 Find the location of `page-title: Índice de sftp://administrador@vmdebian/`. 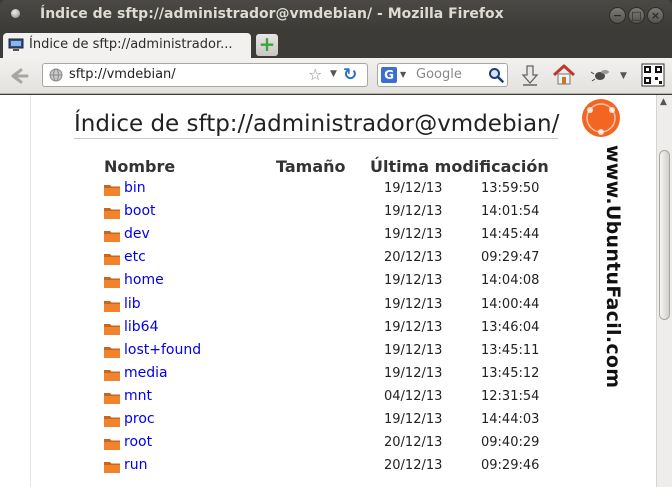

page-title: Índice de sftp://administrador@vmdebian/ is located at coordinates (317, 125).